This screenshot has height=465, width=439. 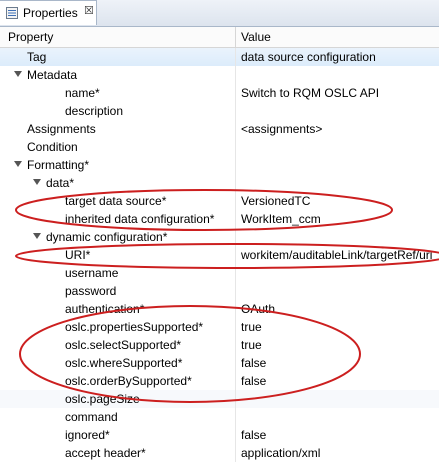 What do you see at coordinates (128, 381) in the screenshot?
I see `property-name: oslc.orderBySupported*` at bounding box center [128, 381].